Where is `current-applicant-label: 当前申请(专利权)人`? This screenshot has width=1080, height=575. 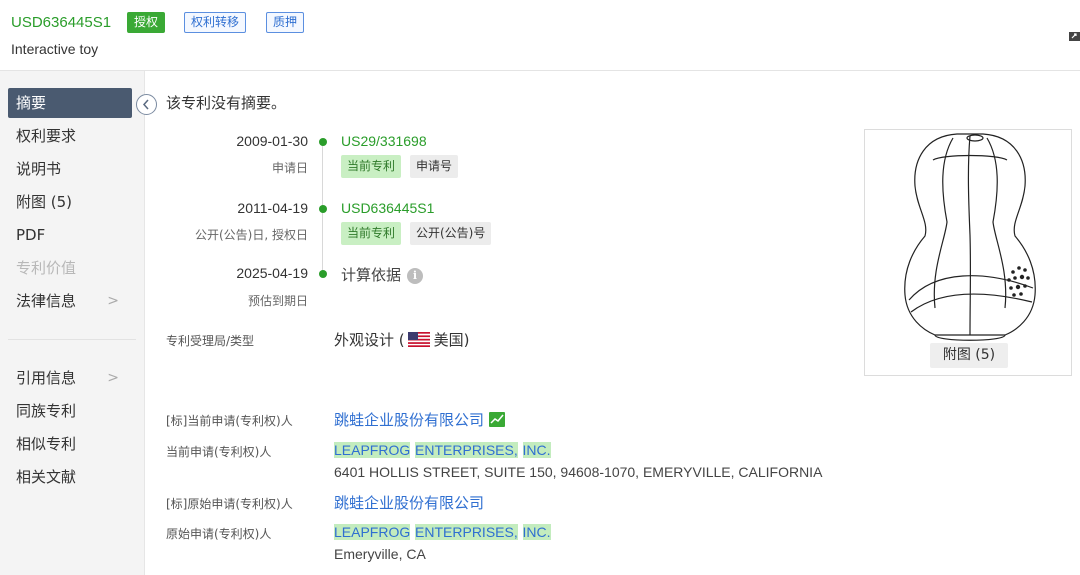
current-applicant-label: 当前申请(专利权)人 is located at coordinates (219, 452).